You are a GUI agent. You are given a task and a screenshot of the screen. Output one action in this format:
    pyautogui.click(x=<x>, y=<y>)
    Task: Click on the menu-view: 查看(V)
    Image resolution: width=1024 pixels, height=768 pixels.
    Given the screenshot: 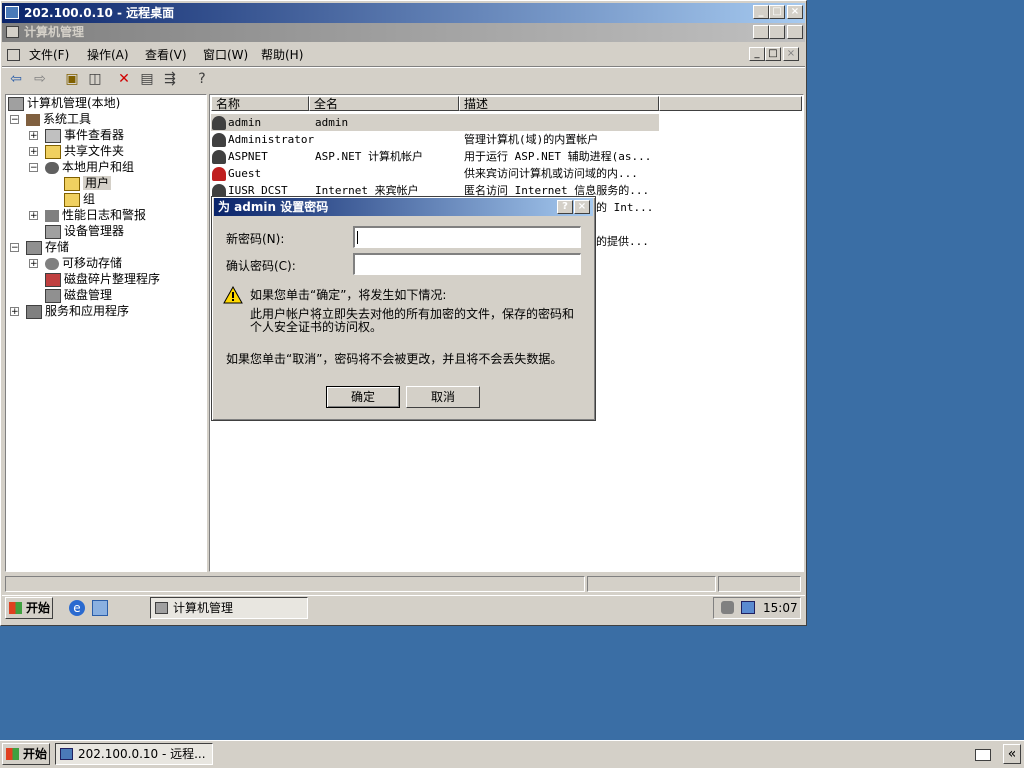 What is the action you would take?
    pyautogui.click(x=166, y=55)
    